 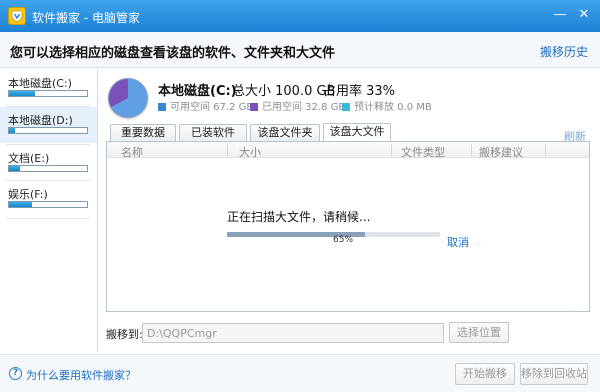 I want to click on move-destination-input, so click(x=293, y=333).